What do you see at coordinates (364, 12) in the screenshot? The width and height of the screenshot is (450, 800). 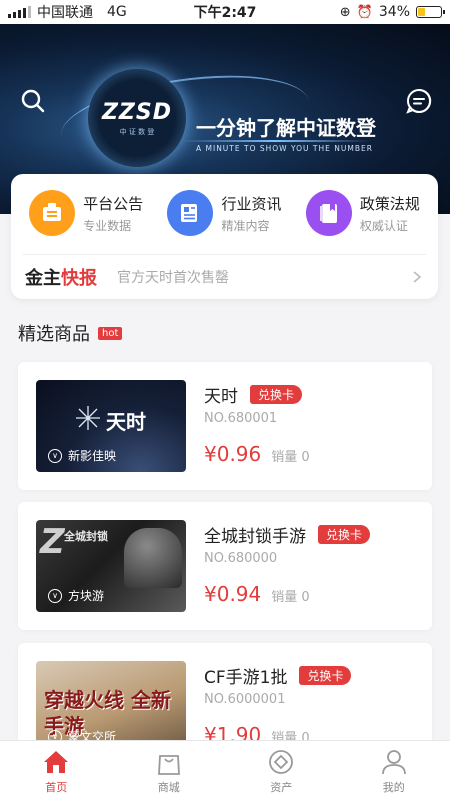 I see `alarm-icon: ⏰` at bounding box center [364, 12].